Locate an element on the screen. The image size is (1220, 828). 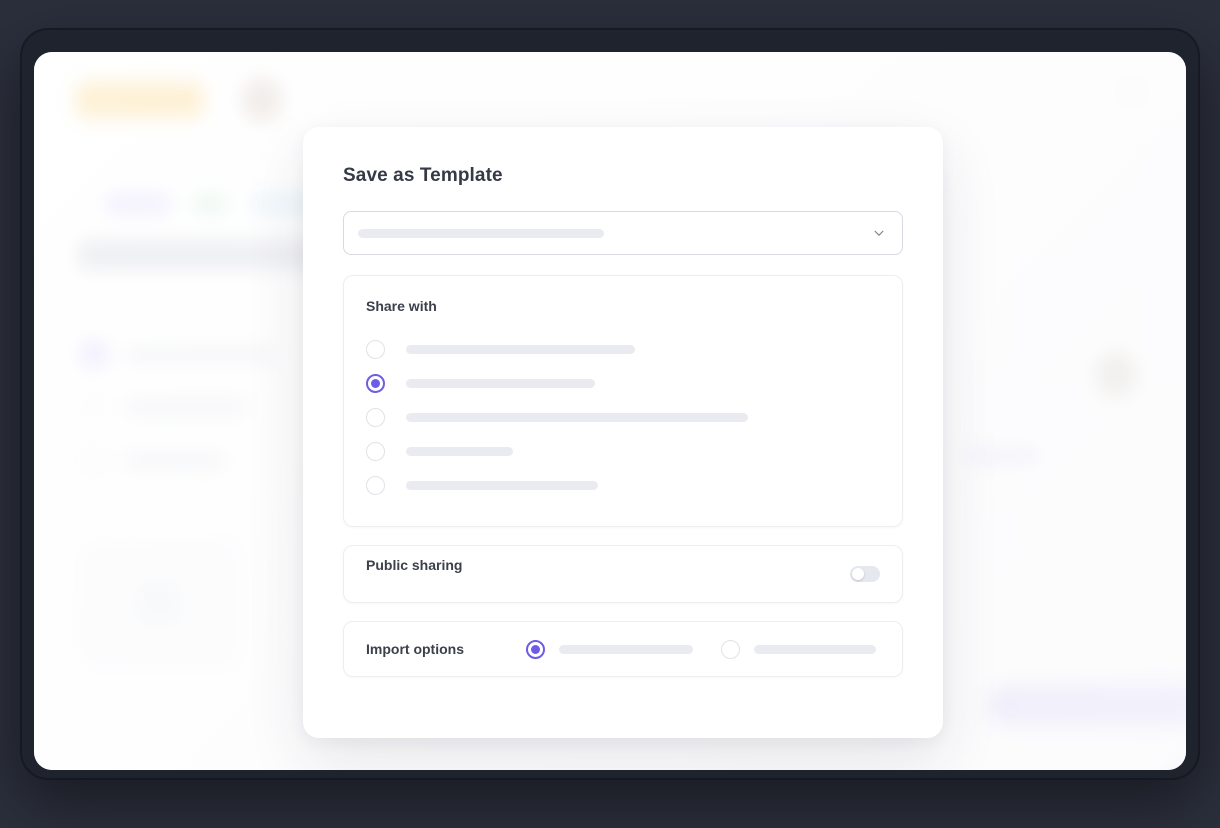
background-avatar-right is located at coordinates (1116, 375).